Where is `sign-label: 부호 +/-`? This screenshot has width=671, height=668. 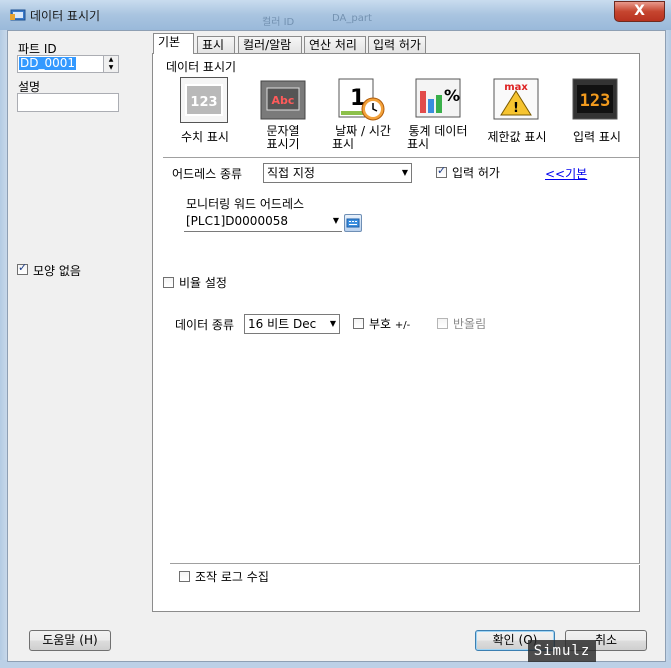
sign-label: 부호 +/- is located at coordinates (390, 324).